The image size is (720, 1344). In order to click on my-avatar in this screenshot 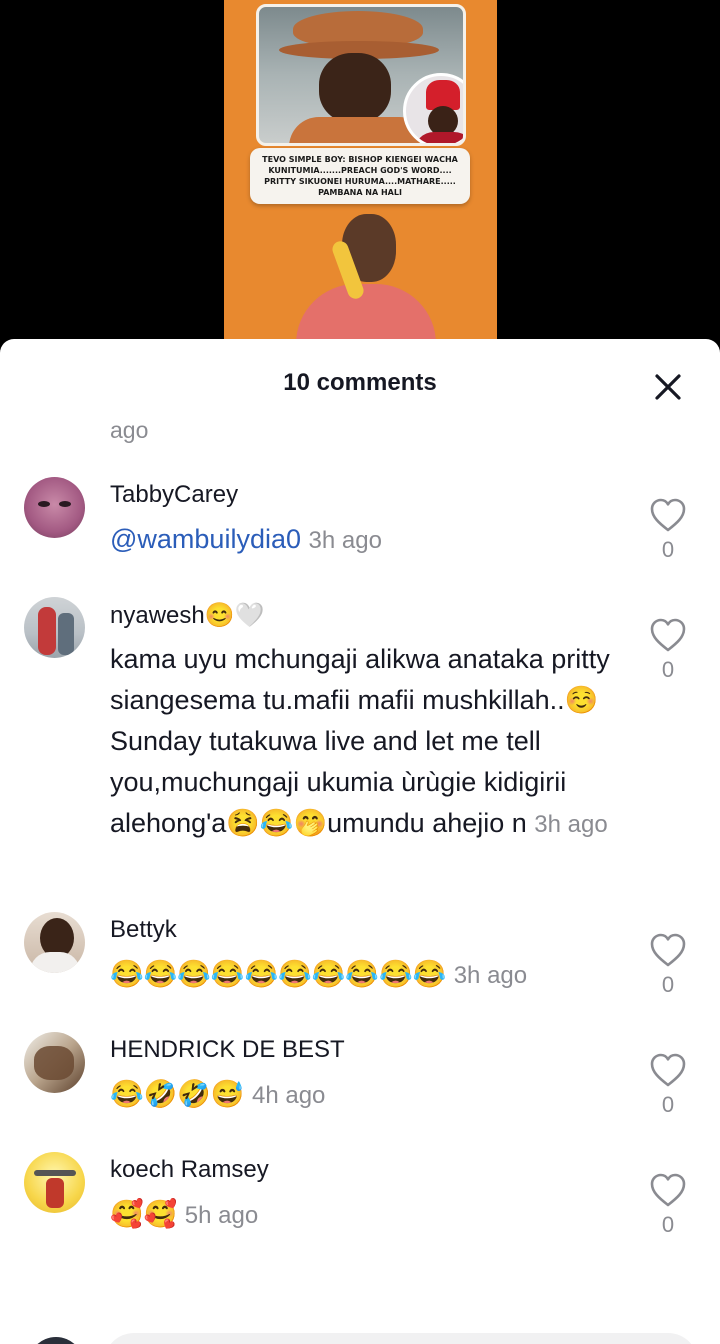, I will do `click(56, 1340)`.